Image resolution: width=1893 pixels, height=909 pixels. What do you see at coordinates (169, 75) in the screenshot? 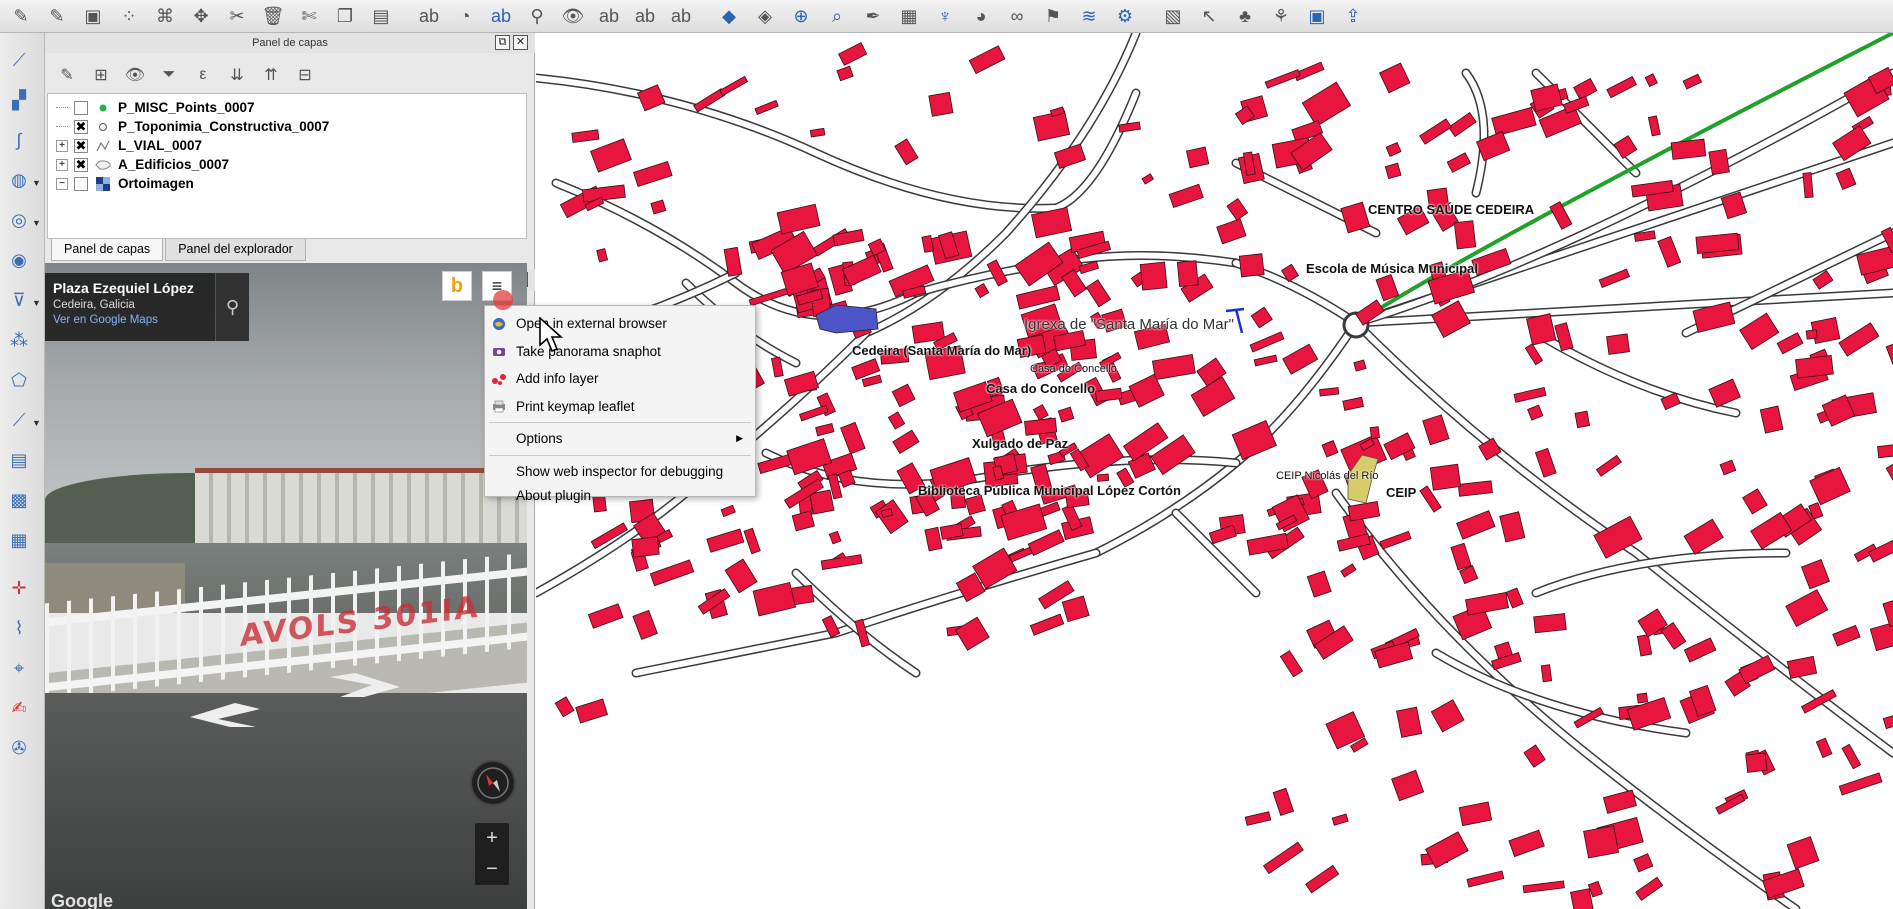
I see `filter-icon: ⏷` at bounding box center [169, 75].